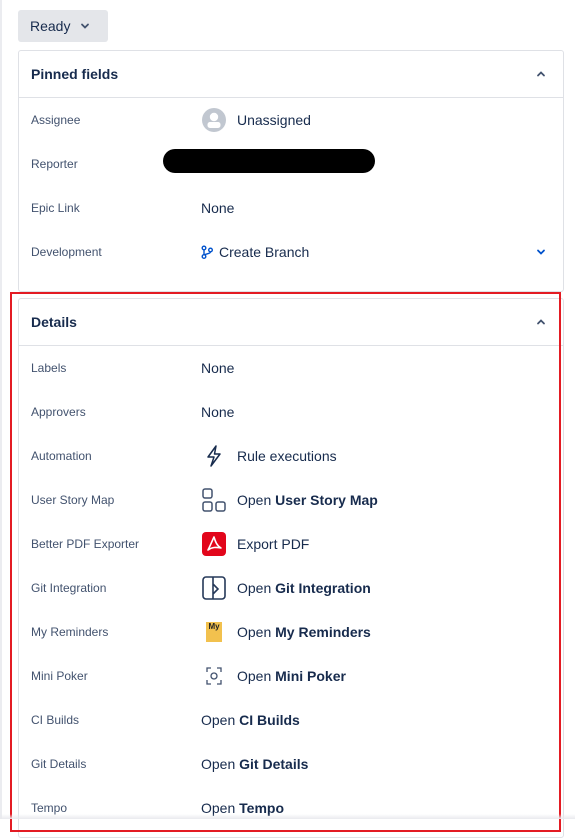  I want to click on open-git-integration-link: Open Git Integration, so click(286, 588).